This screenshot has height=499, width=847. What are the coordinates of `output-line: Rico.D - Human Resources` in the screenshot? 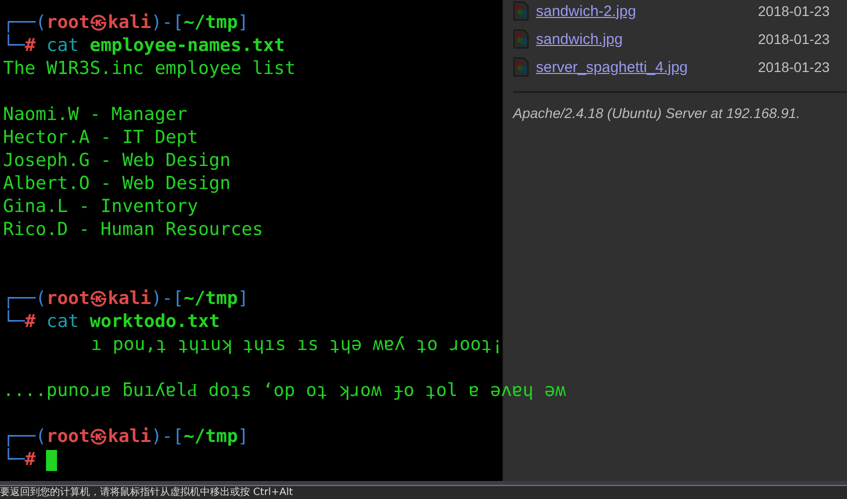 It's located at (133, 229).